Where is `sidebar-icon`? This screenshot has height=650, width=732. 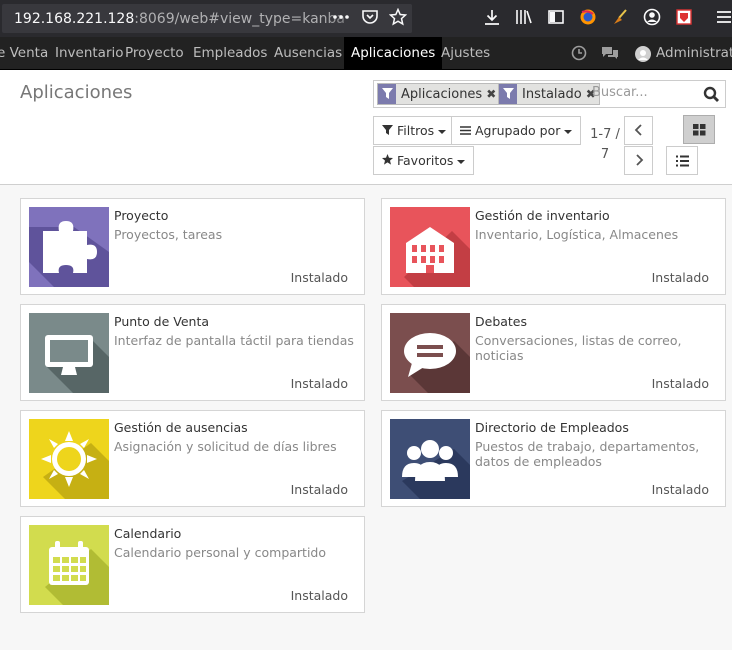 sidebar-icon is located at coordinates (556, 18).